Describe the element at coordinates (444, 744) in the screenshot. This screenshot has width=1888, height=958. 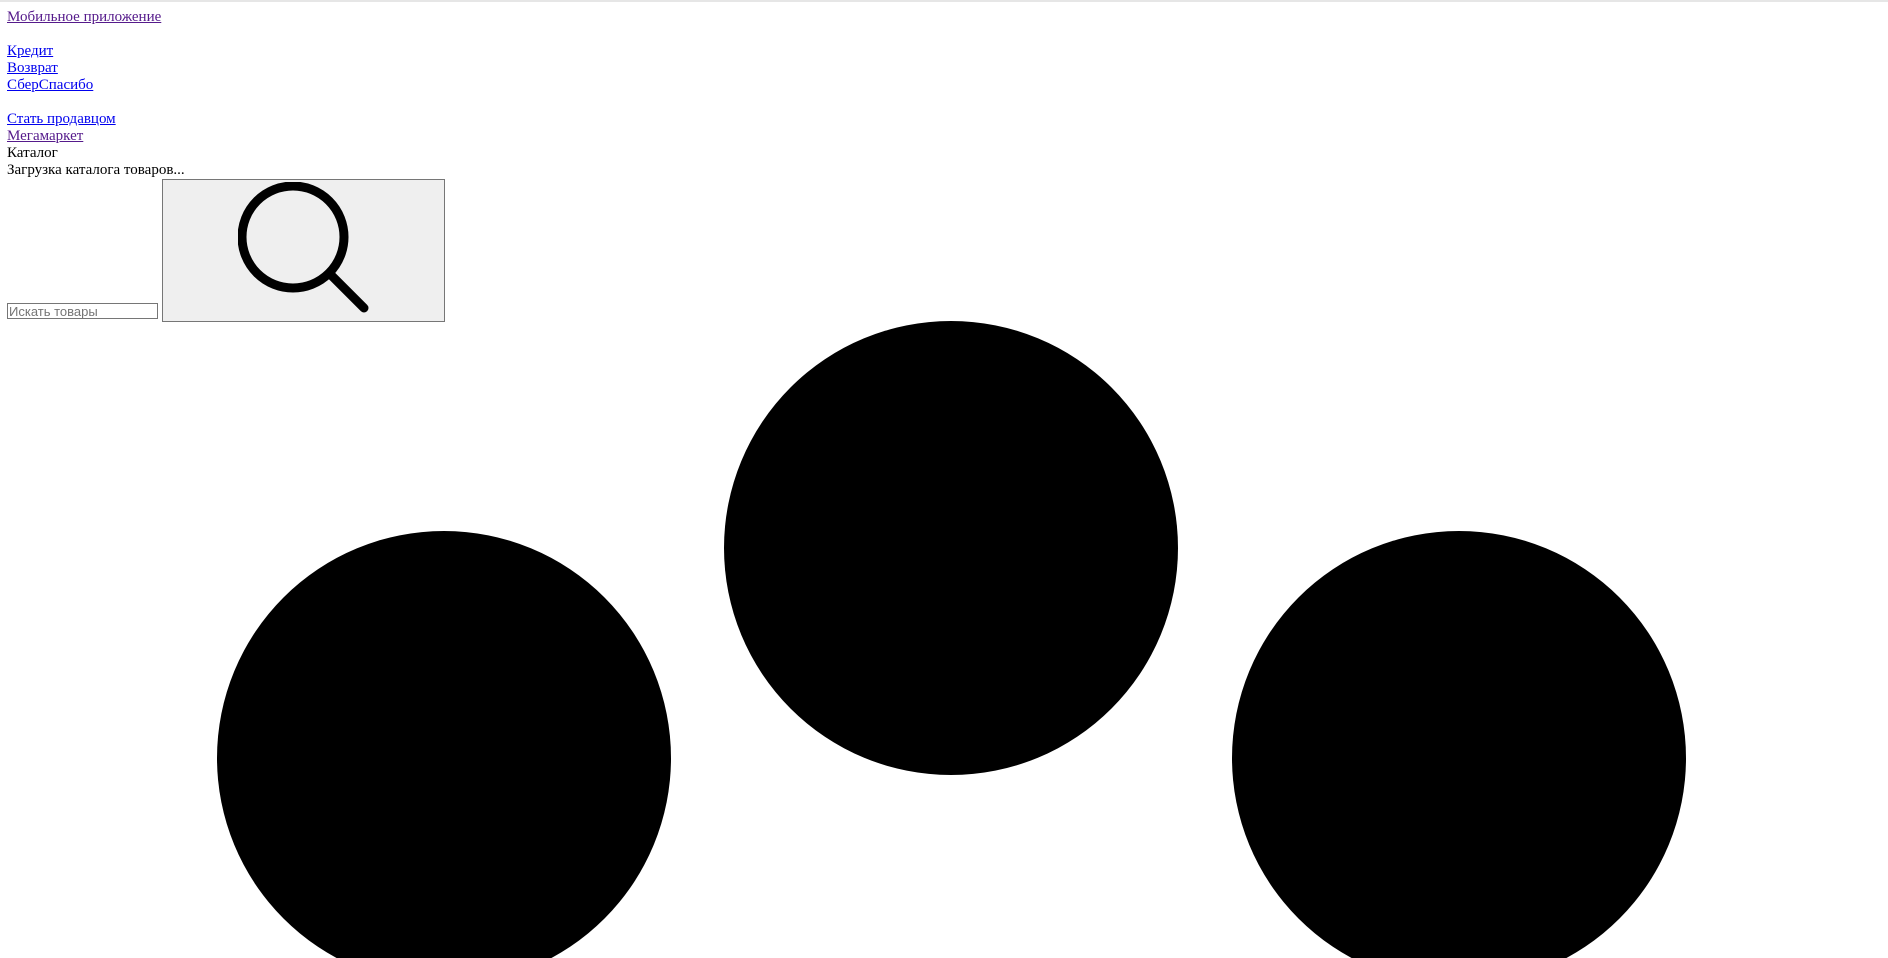
I see `loading-dot-left` at that location.